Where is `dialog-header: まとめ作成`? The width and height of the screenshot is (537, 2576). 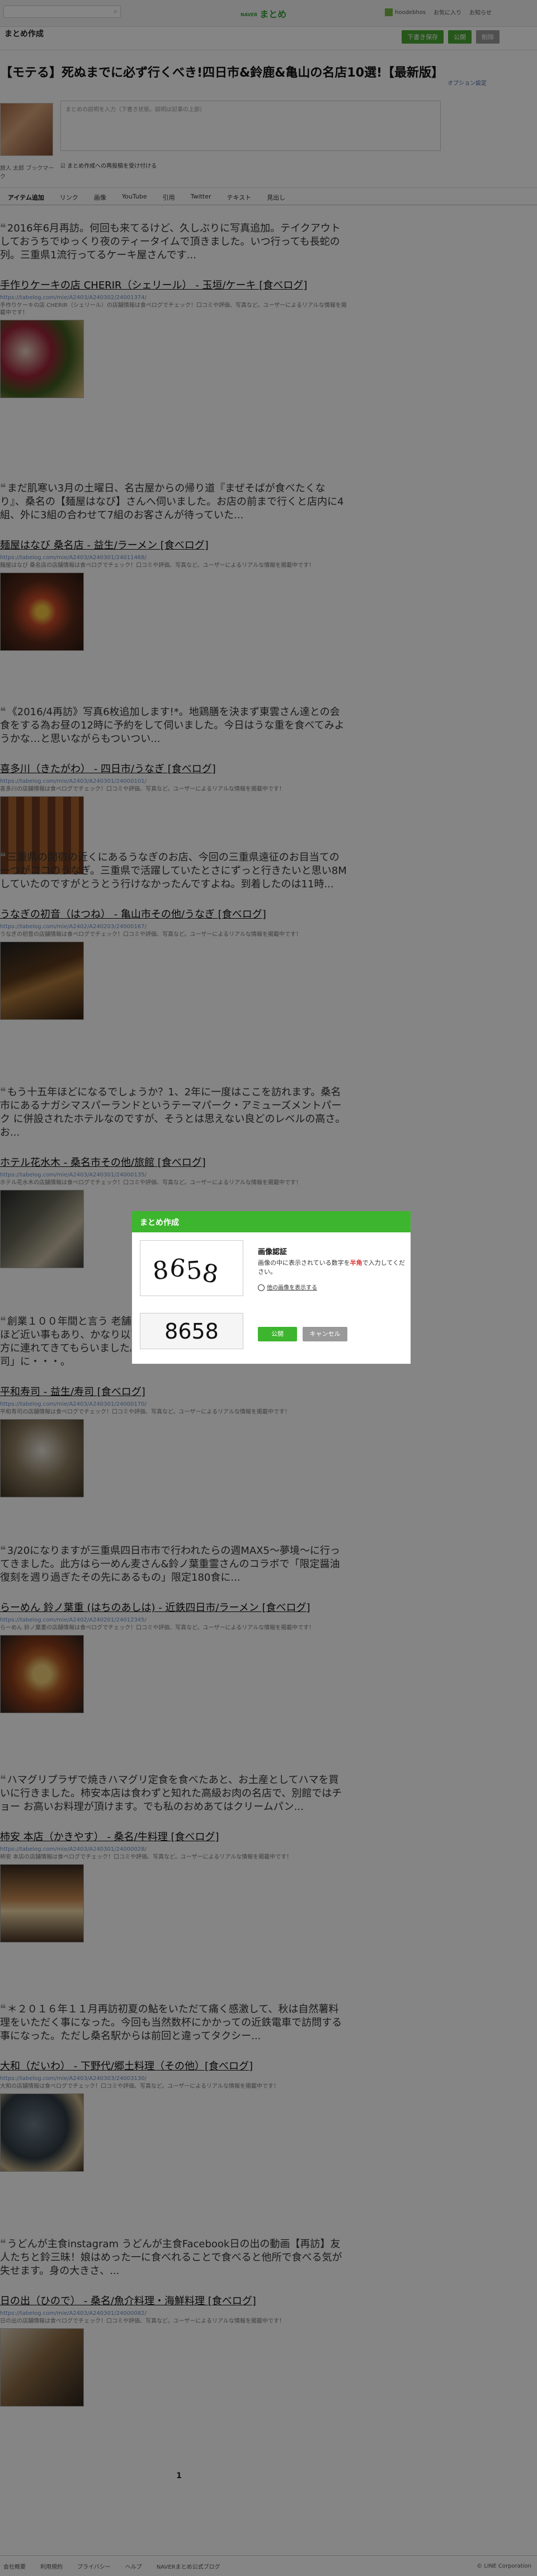 dialog-header: まとめ作成 is located at coordinates (271, 1221).